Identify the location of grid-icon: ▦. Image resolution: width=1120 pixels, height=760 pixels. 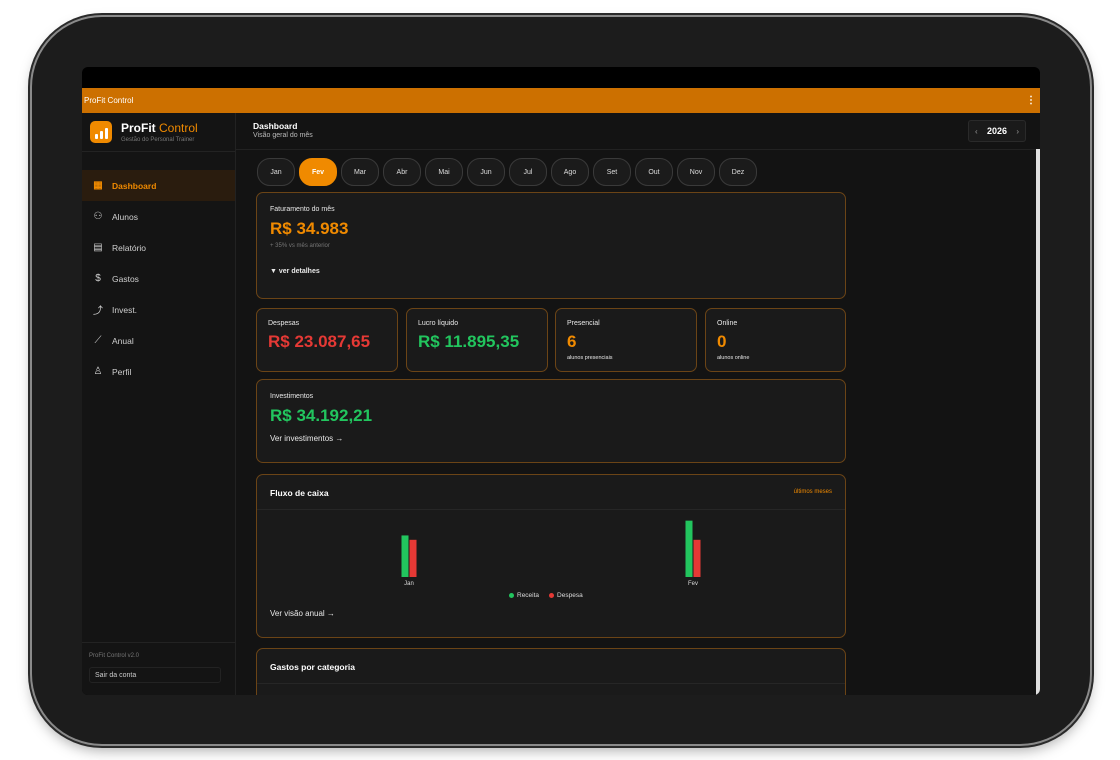
(98, 185).